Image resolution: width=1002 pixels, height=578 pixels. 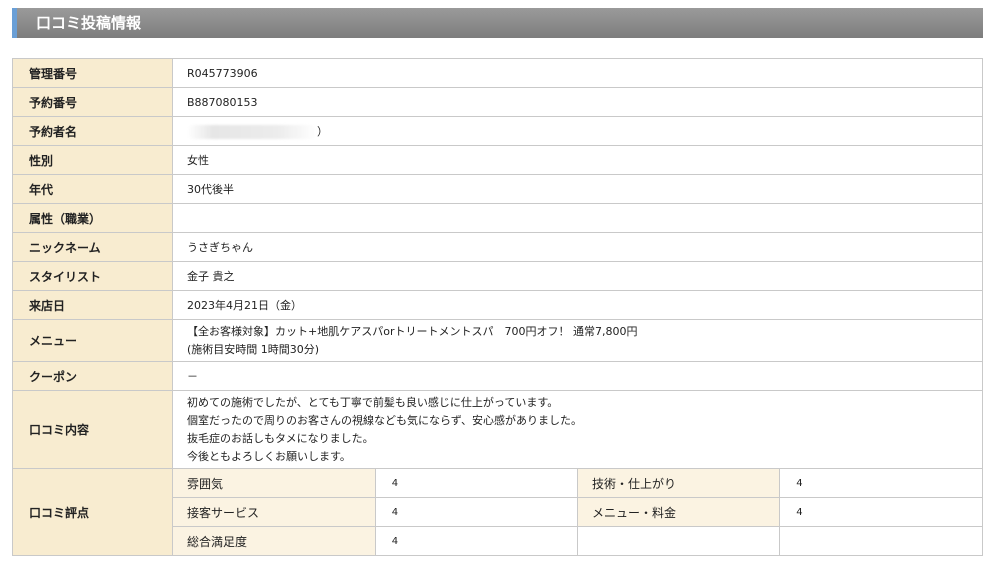 I want to click on rating-menu-price-value: 4, so click(x=880, y=512).